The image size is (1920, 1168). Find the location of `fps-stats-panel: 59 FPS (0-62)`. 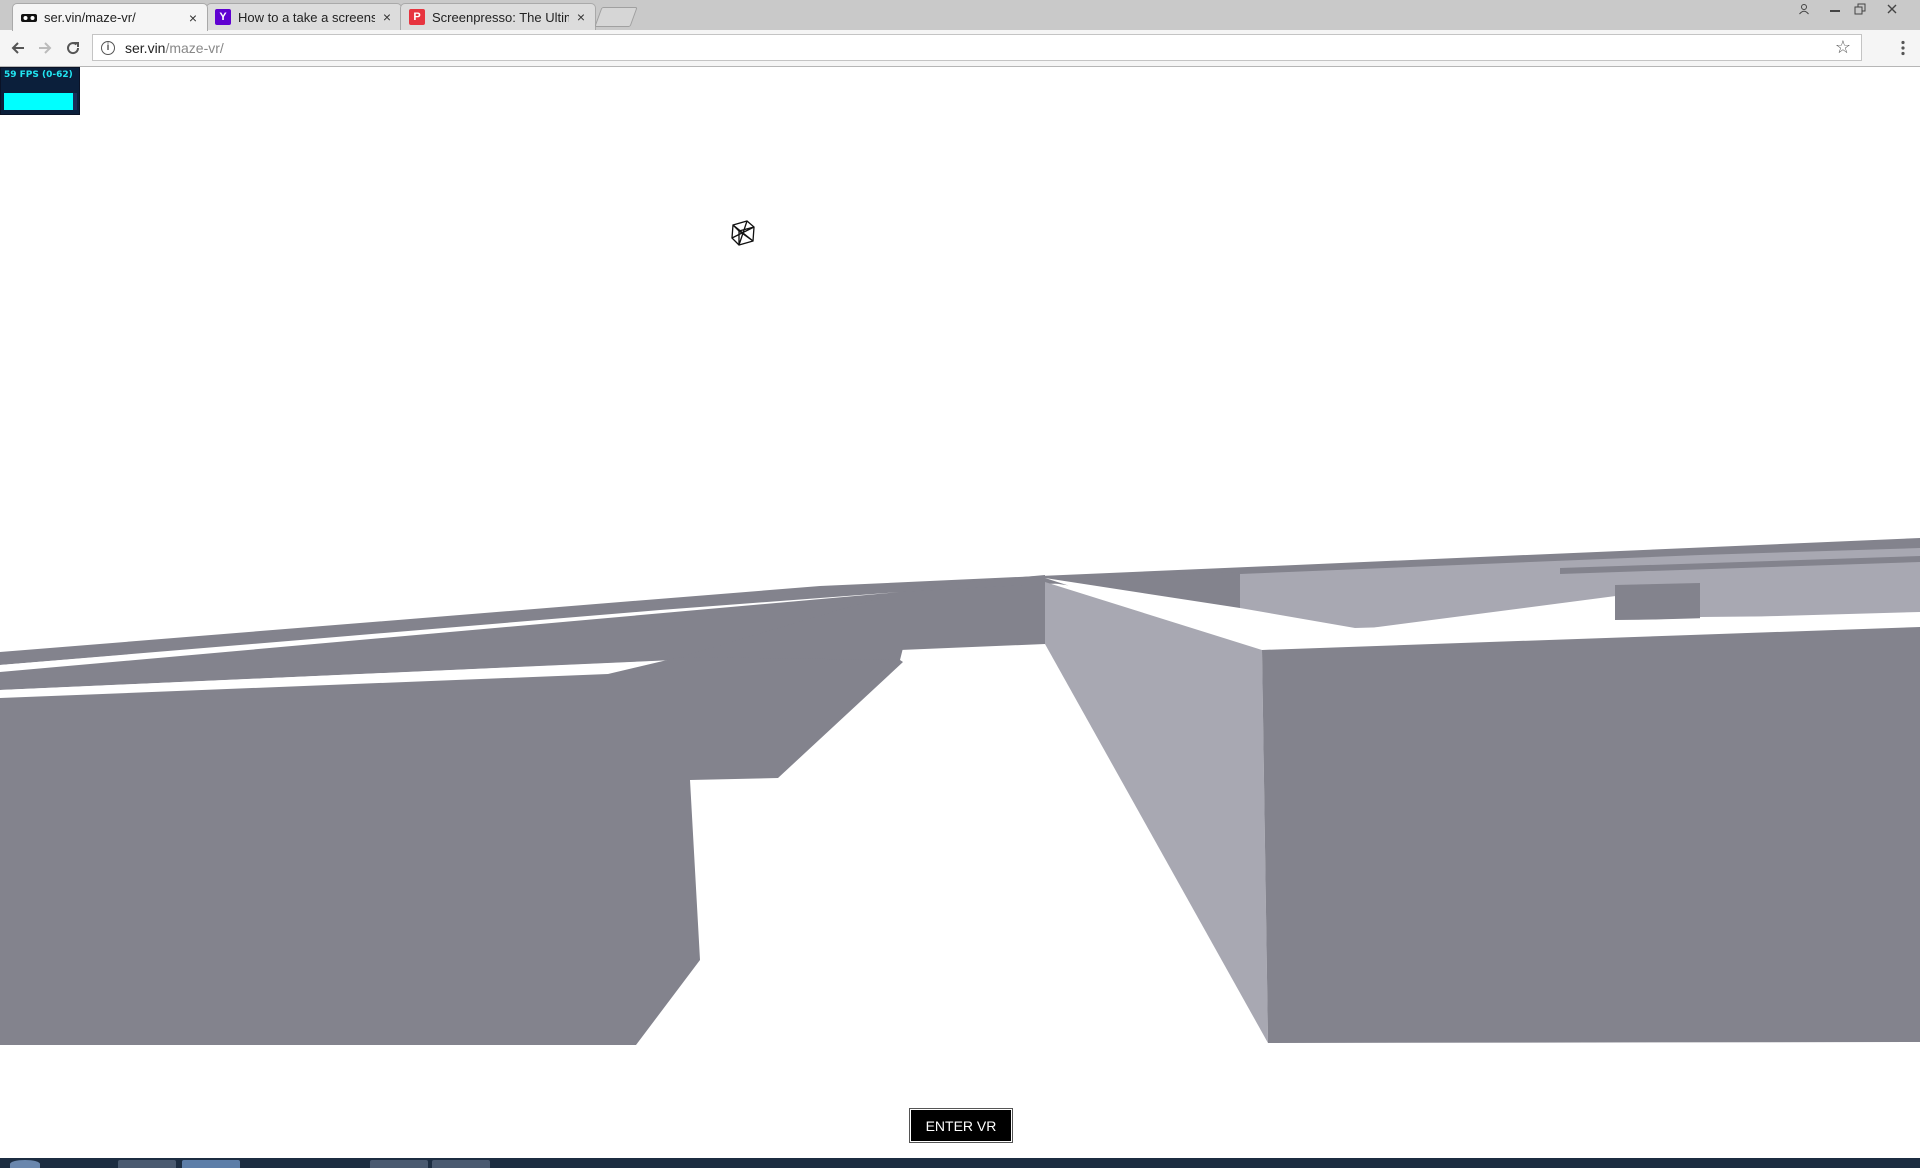

fps-stats-panel: 59 FPS (0-62) is located at coordinates (40, 91).